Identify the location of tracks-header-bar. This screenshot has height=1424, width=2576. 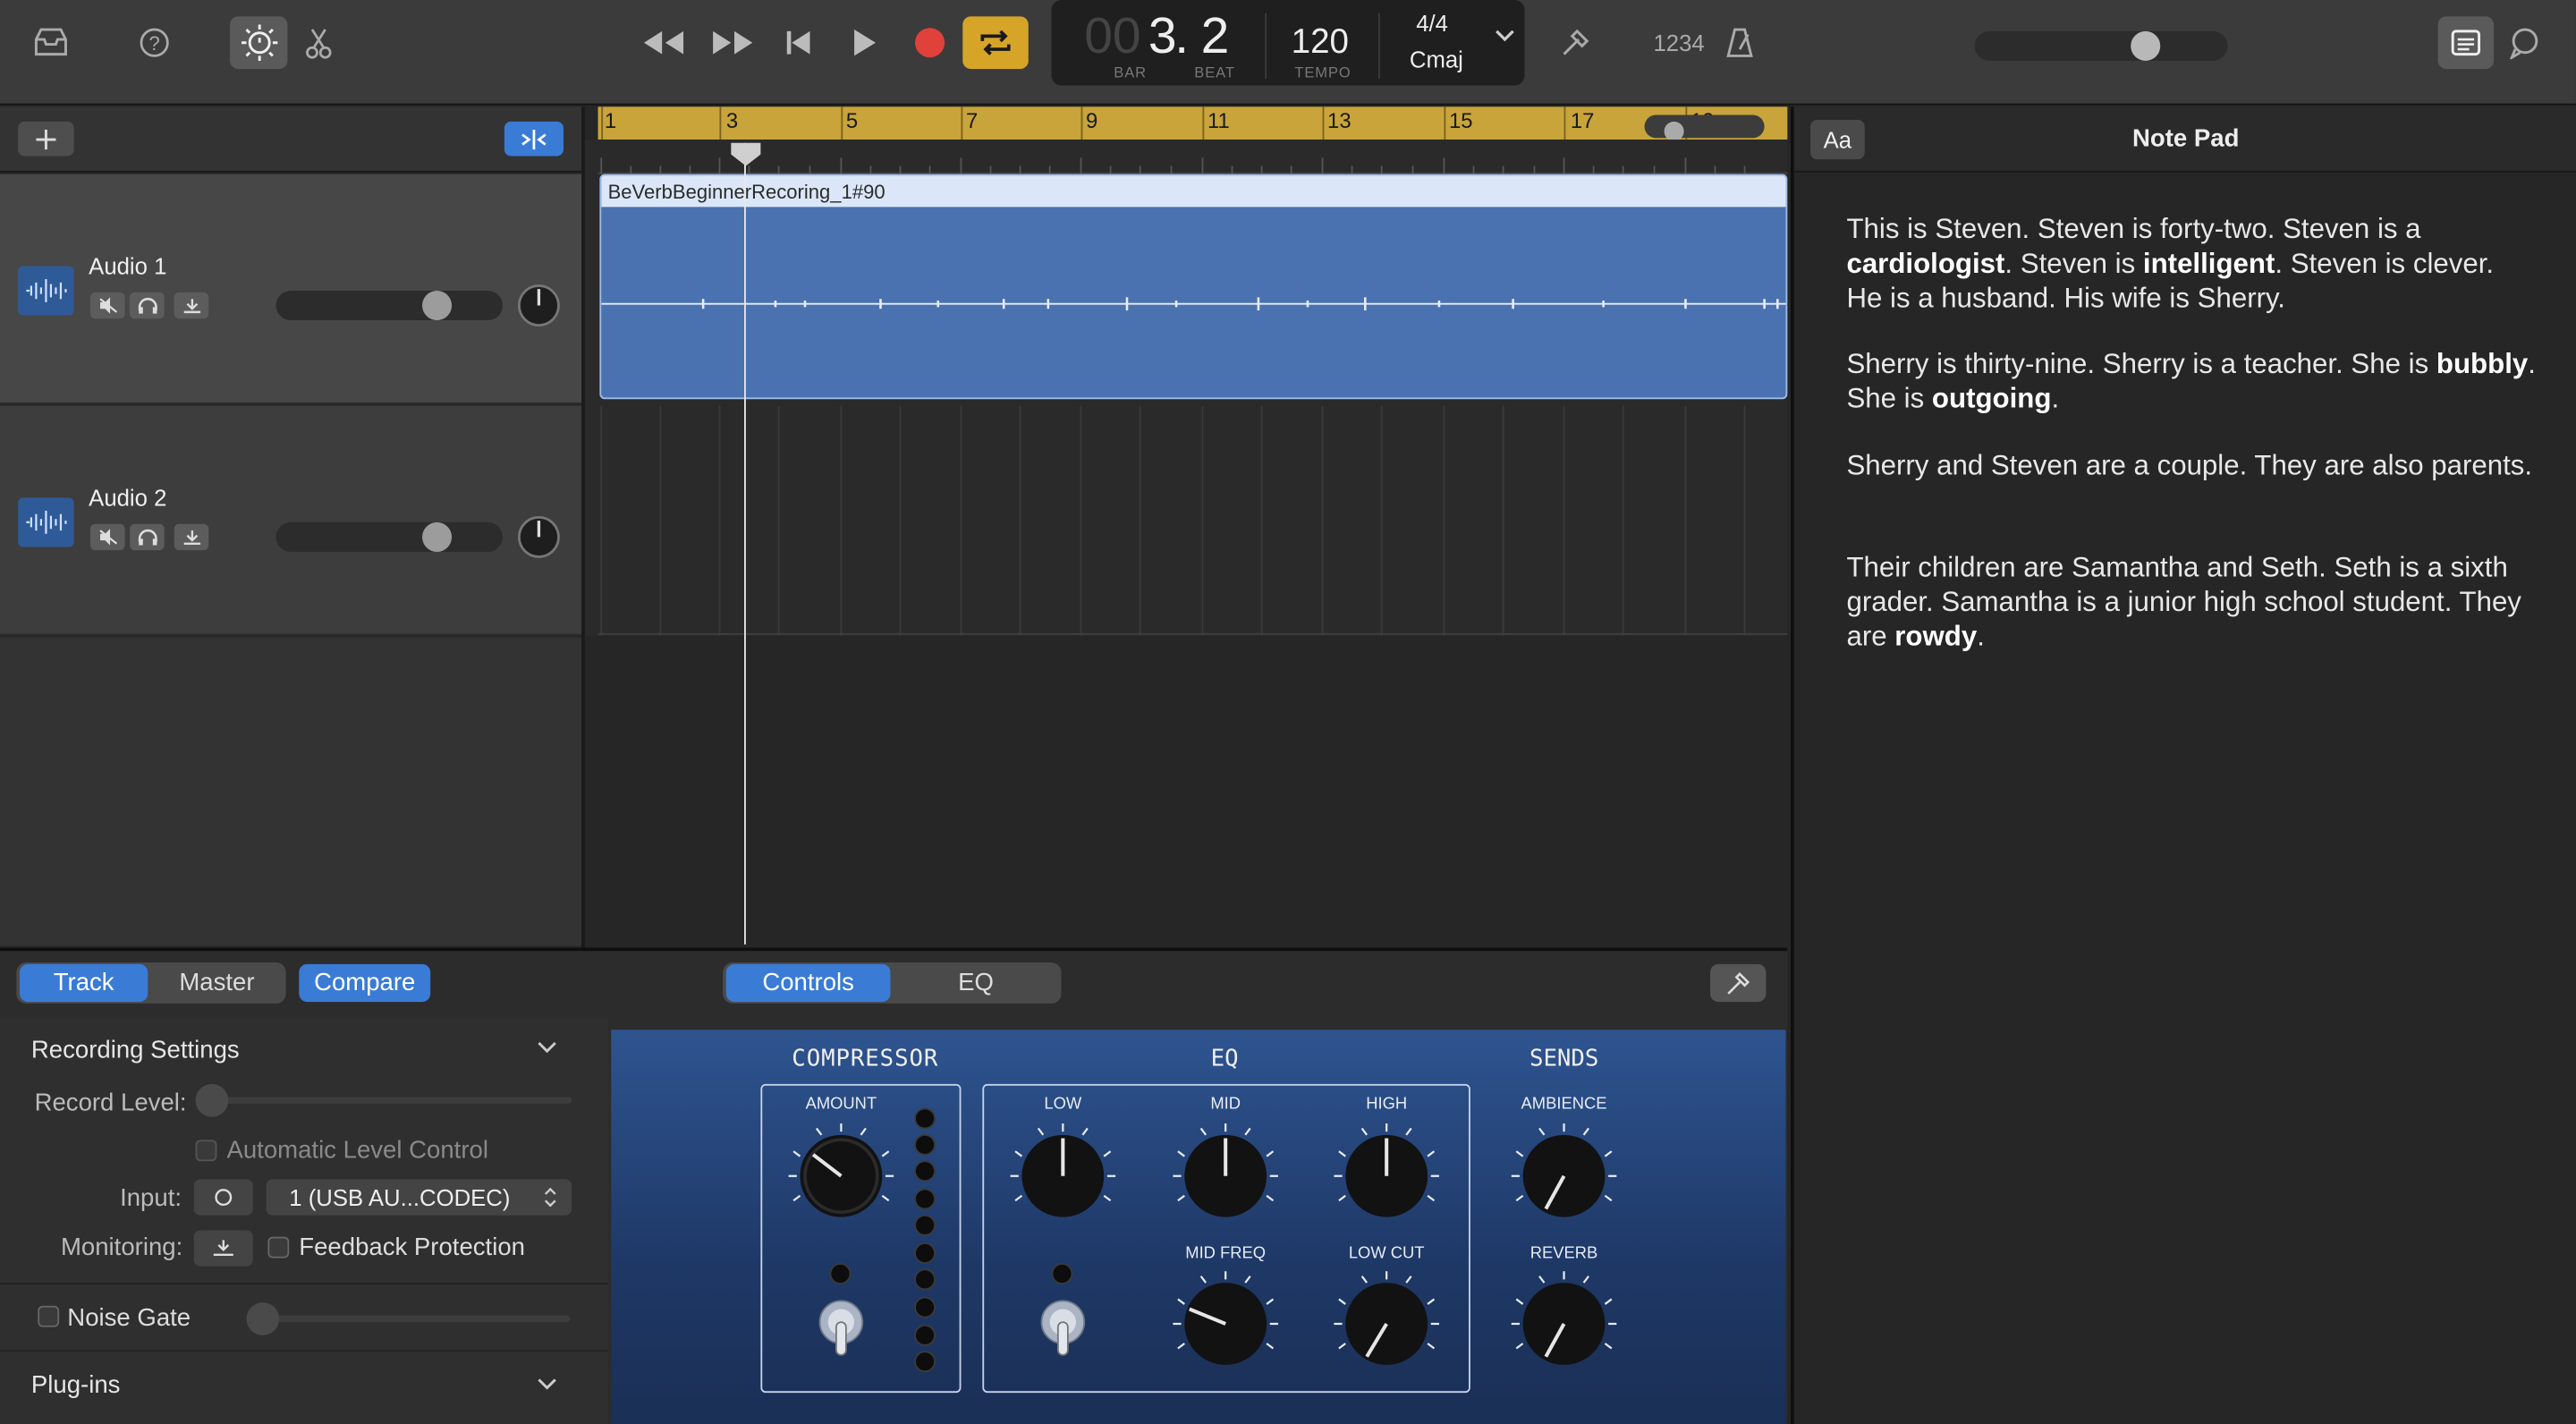
(291, 139).